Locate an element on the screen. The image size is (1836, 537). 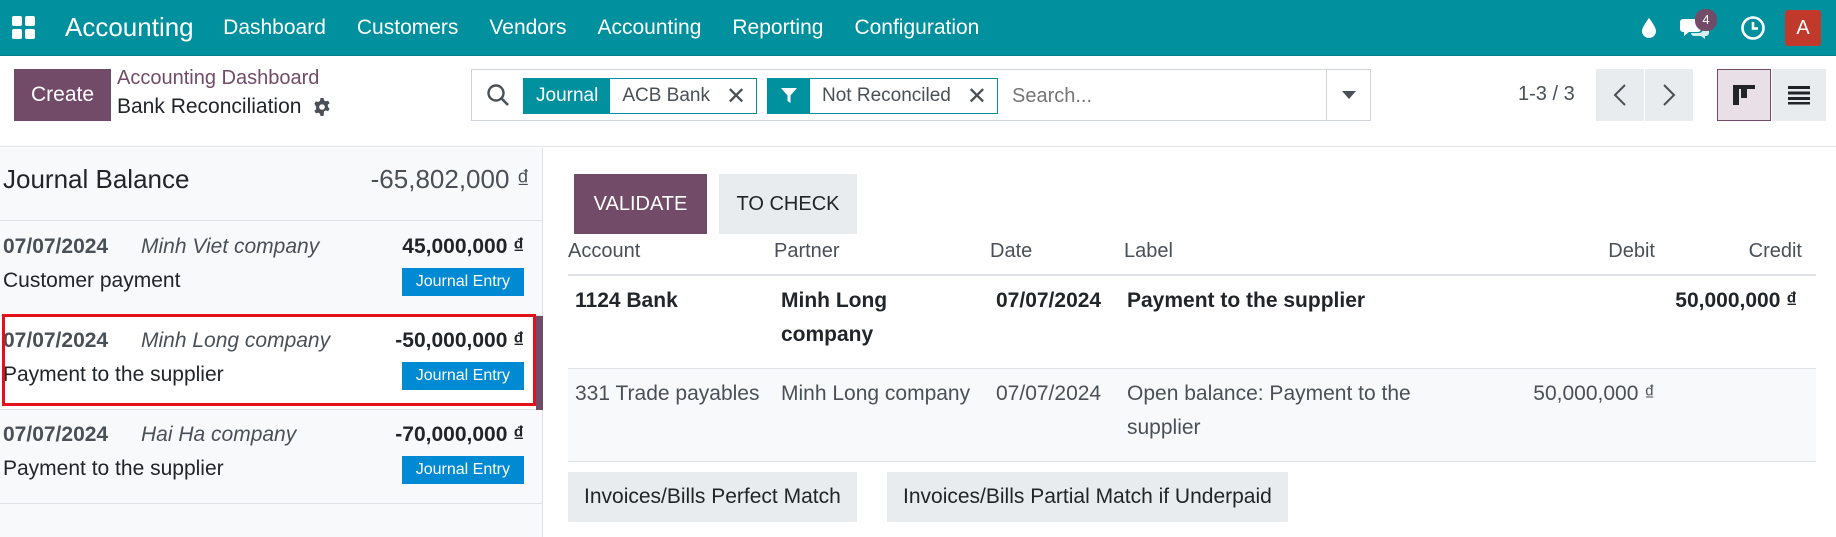
pager-value: 1-3 / 3 is located at coordinates (1546, 94).